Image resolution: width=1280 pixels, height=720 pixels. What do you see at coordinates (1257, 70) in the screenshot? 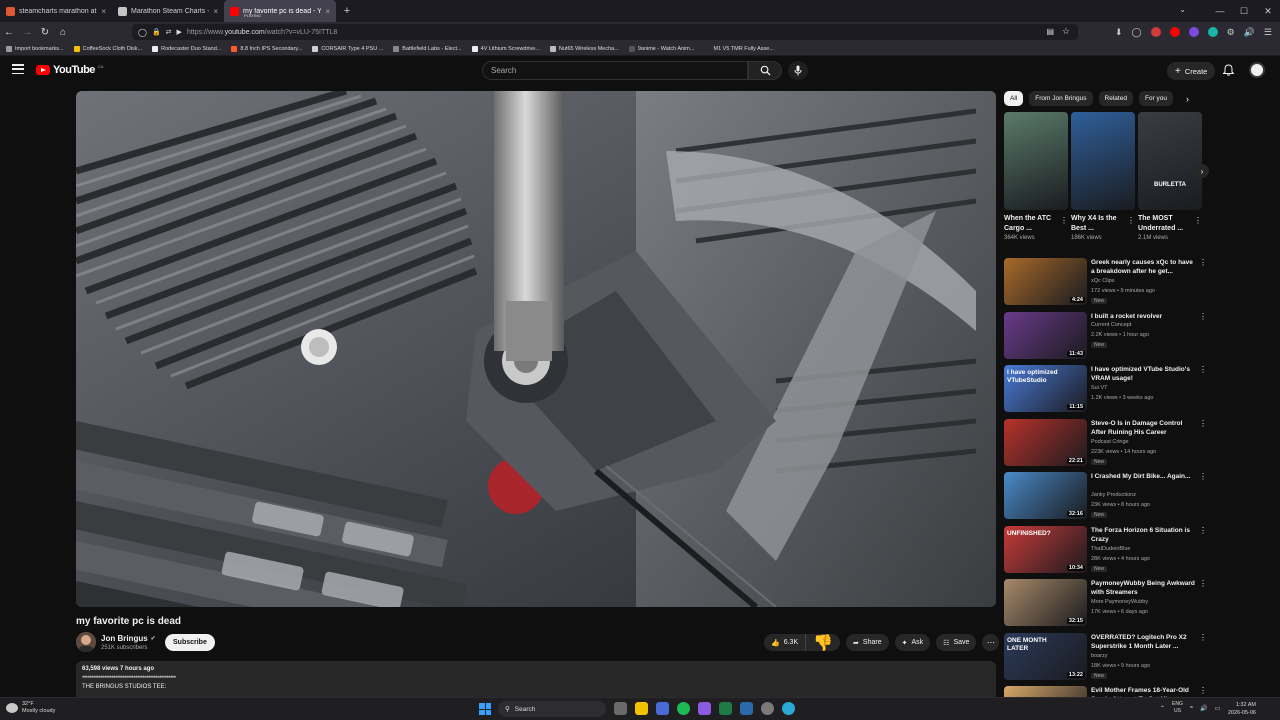
I see `account-avatar` at bounding box center [1257, 70].